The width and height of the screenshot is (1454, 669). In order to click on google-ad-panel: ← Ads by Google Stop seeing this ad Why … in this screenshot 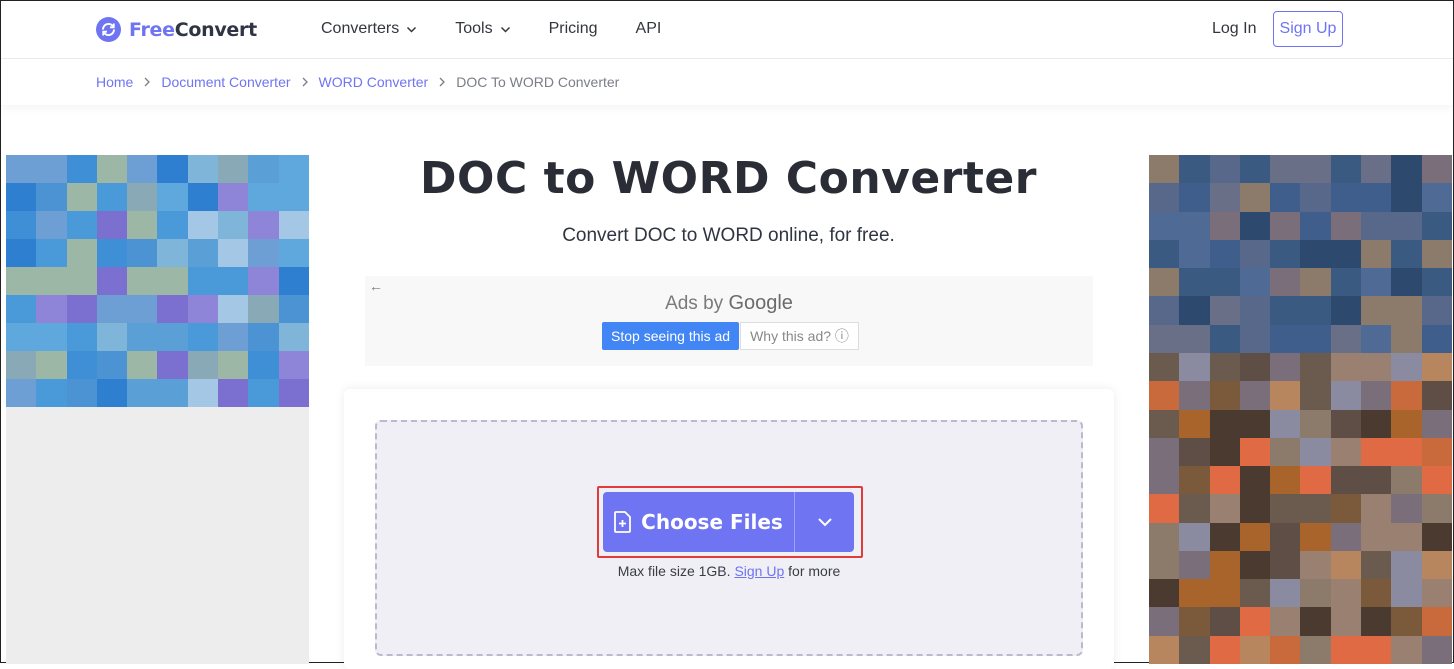, I will do `click(729, 321)`.